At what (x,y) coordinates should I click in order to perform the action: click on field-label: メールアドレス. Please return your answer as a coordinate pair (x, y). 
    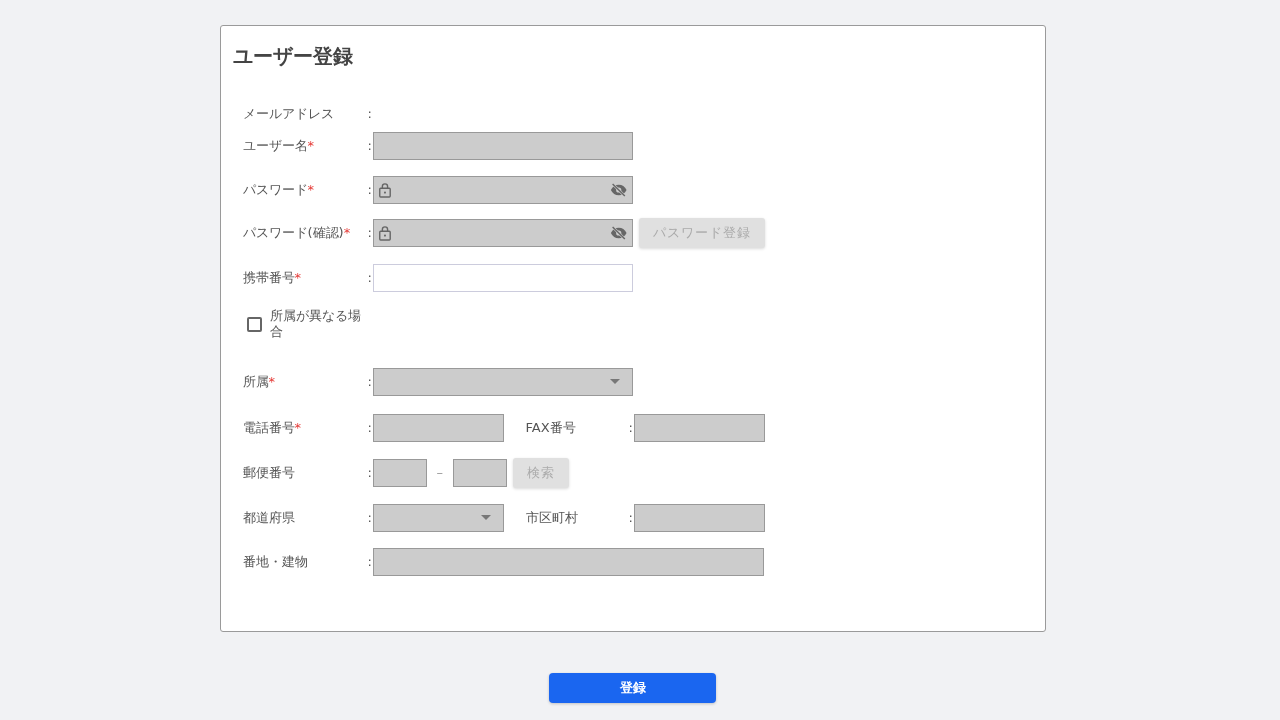
    Looking at the image, I should click on (288, 114).